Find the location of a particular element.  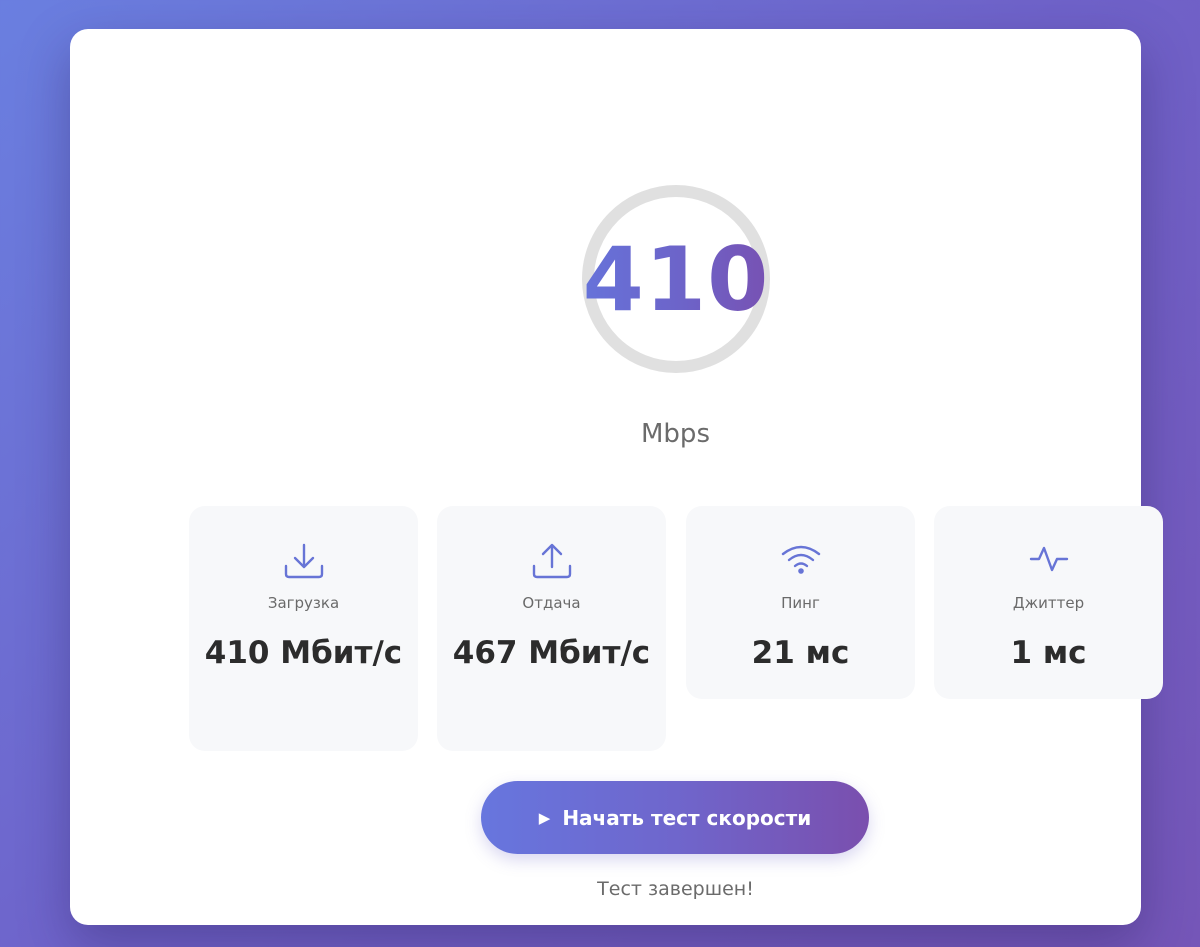

stat-jitter: Джиттер 1 мс is located at coordinates (1048, 602).